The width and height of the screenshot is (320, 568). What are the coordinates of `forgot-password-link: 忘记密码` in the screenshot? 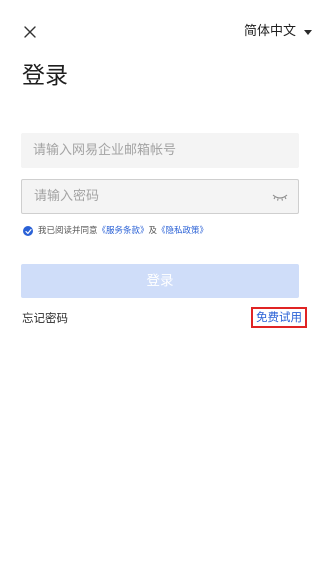 It's located at (45, 318).